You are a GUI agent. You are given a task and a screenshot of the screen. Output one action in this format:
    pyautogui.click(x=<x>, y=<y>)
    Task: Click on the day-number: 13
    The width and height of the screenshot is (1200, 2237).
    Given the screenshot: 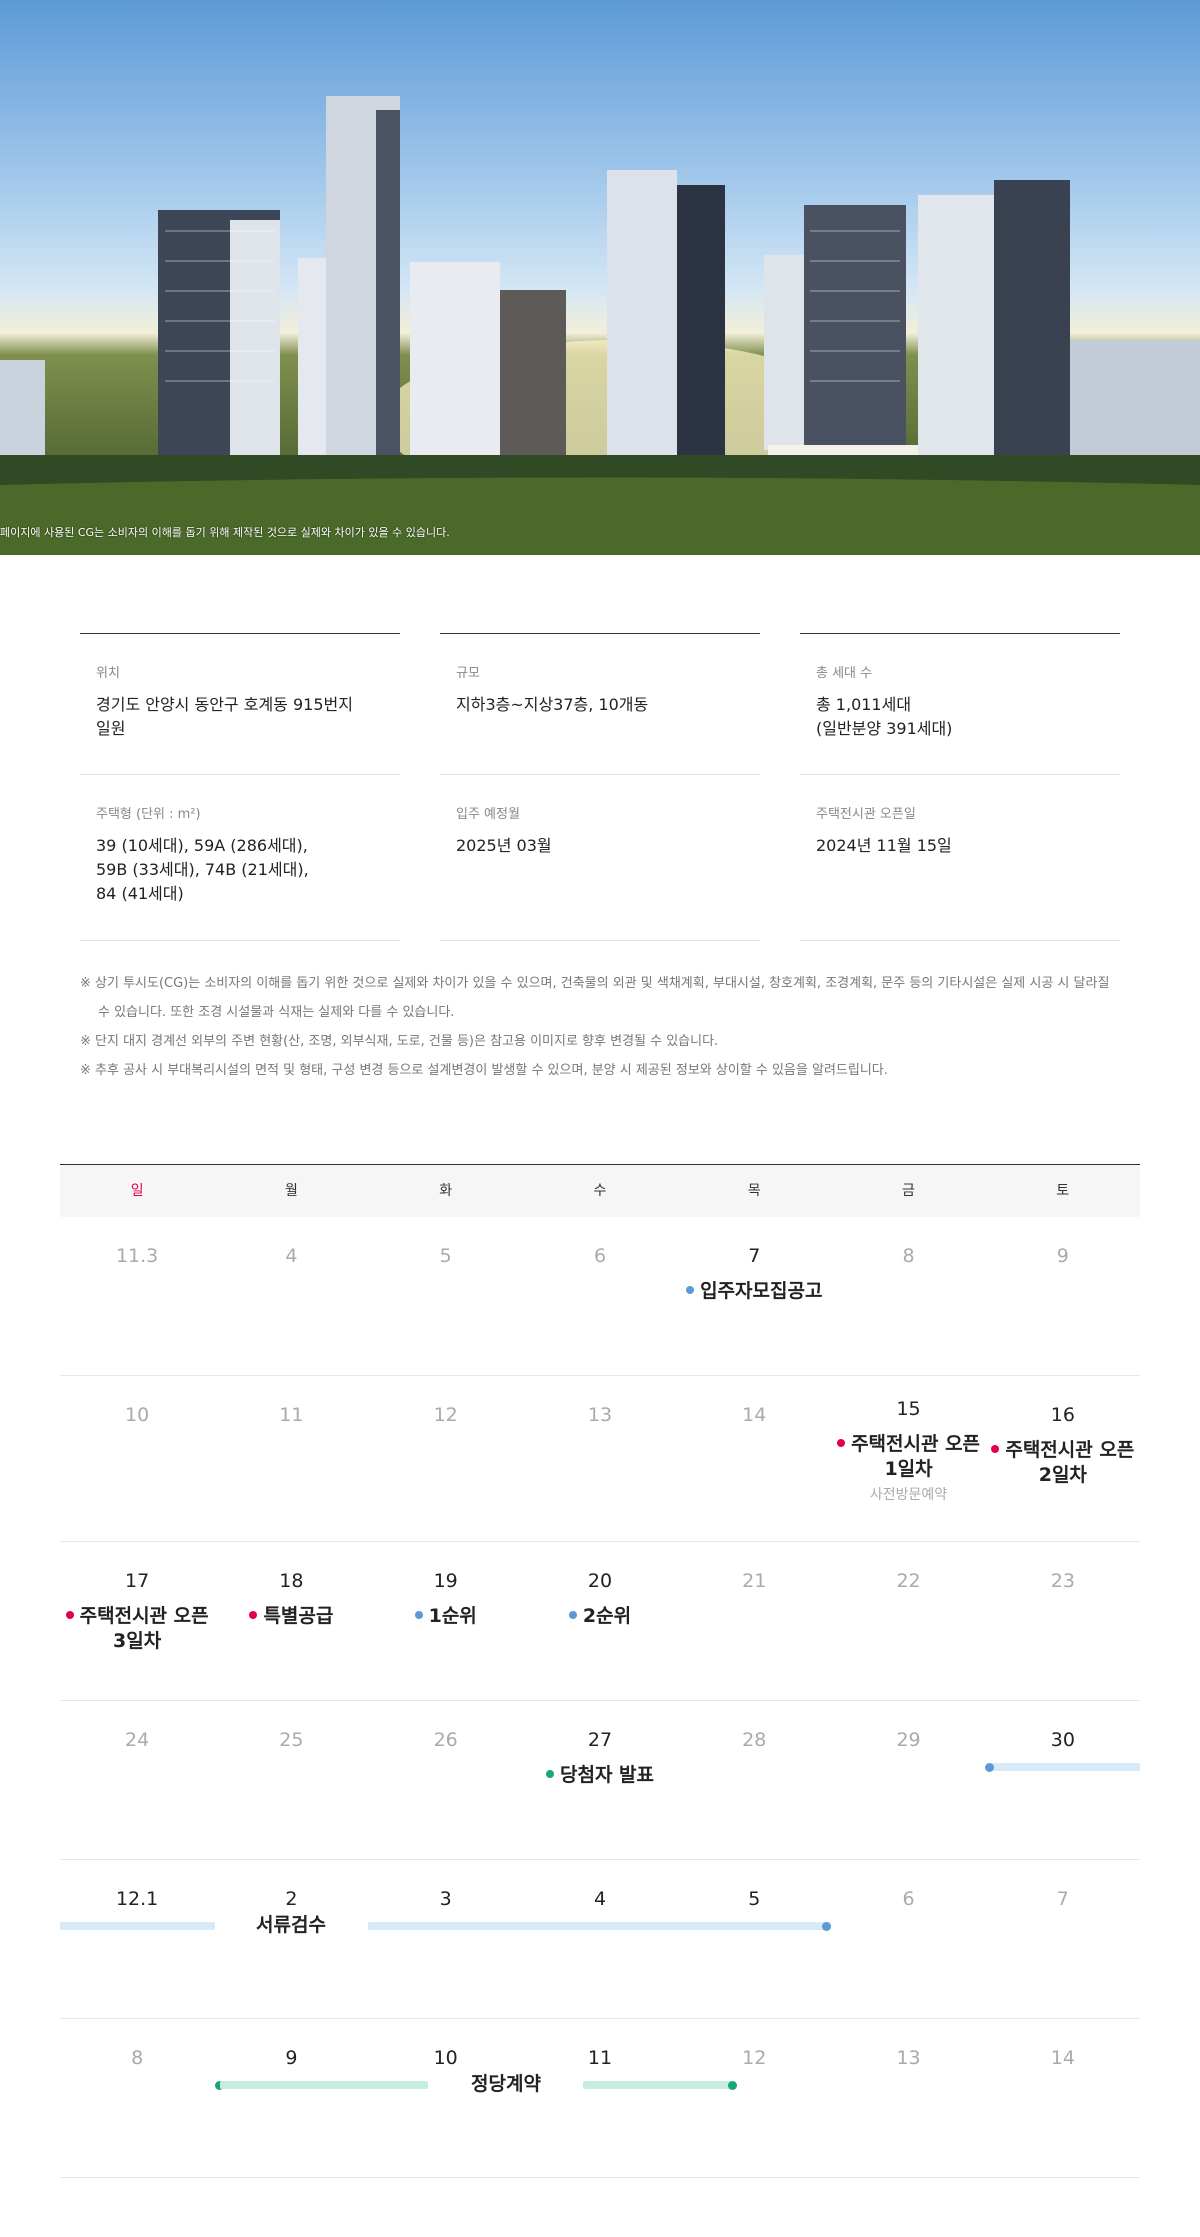 What is the action you would take?
    pyautogui.click(x=908, y=2058)
    